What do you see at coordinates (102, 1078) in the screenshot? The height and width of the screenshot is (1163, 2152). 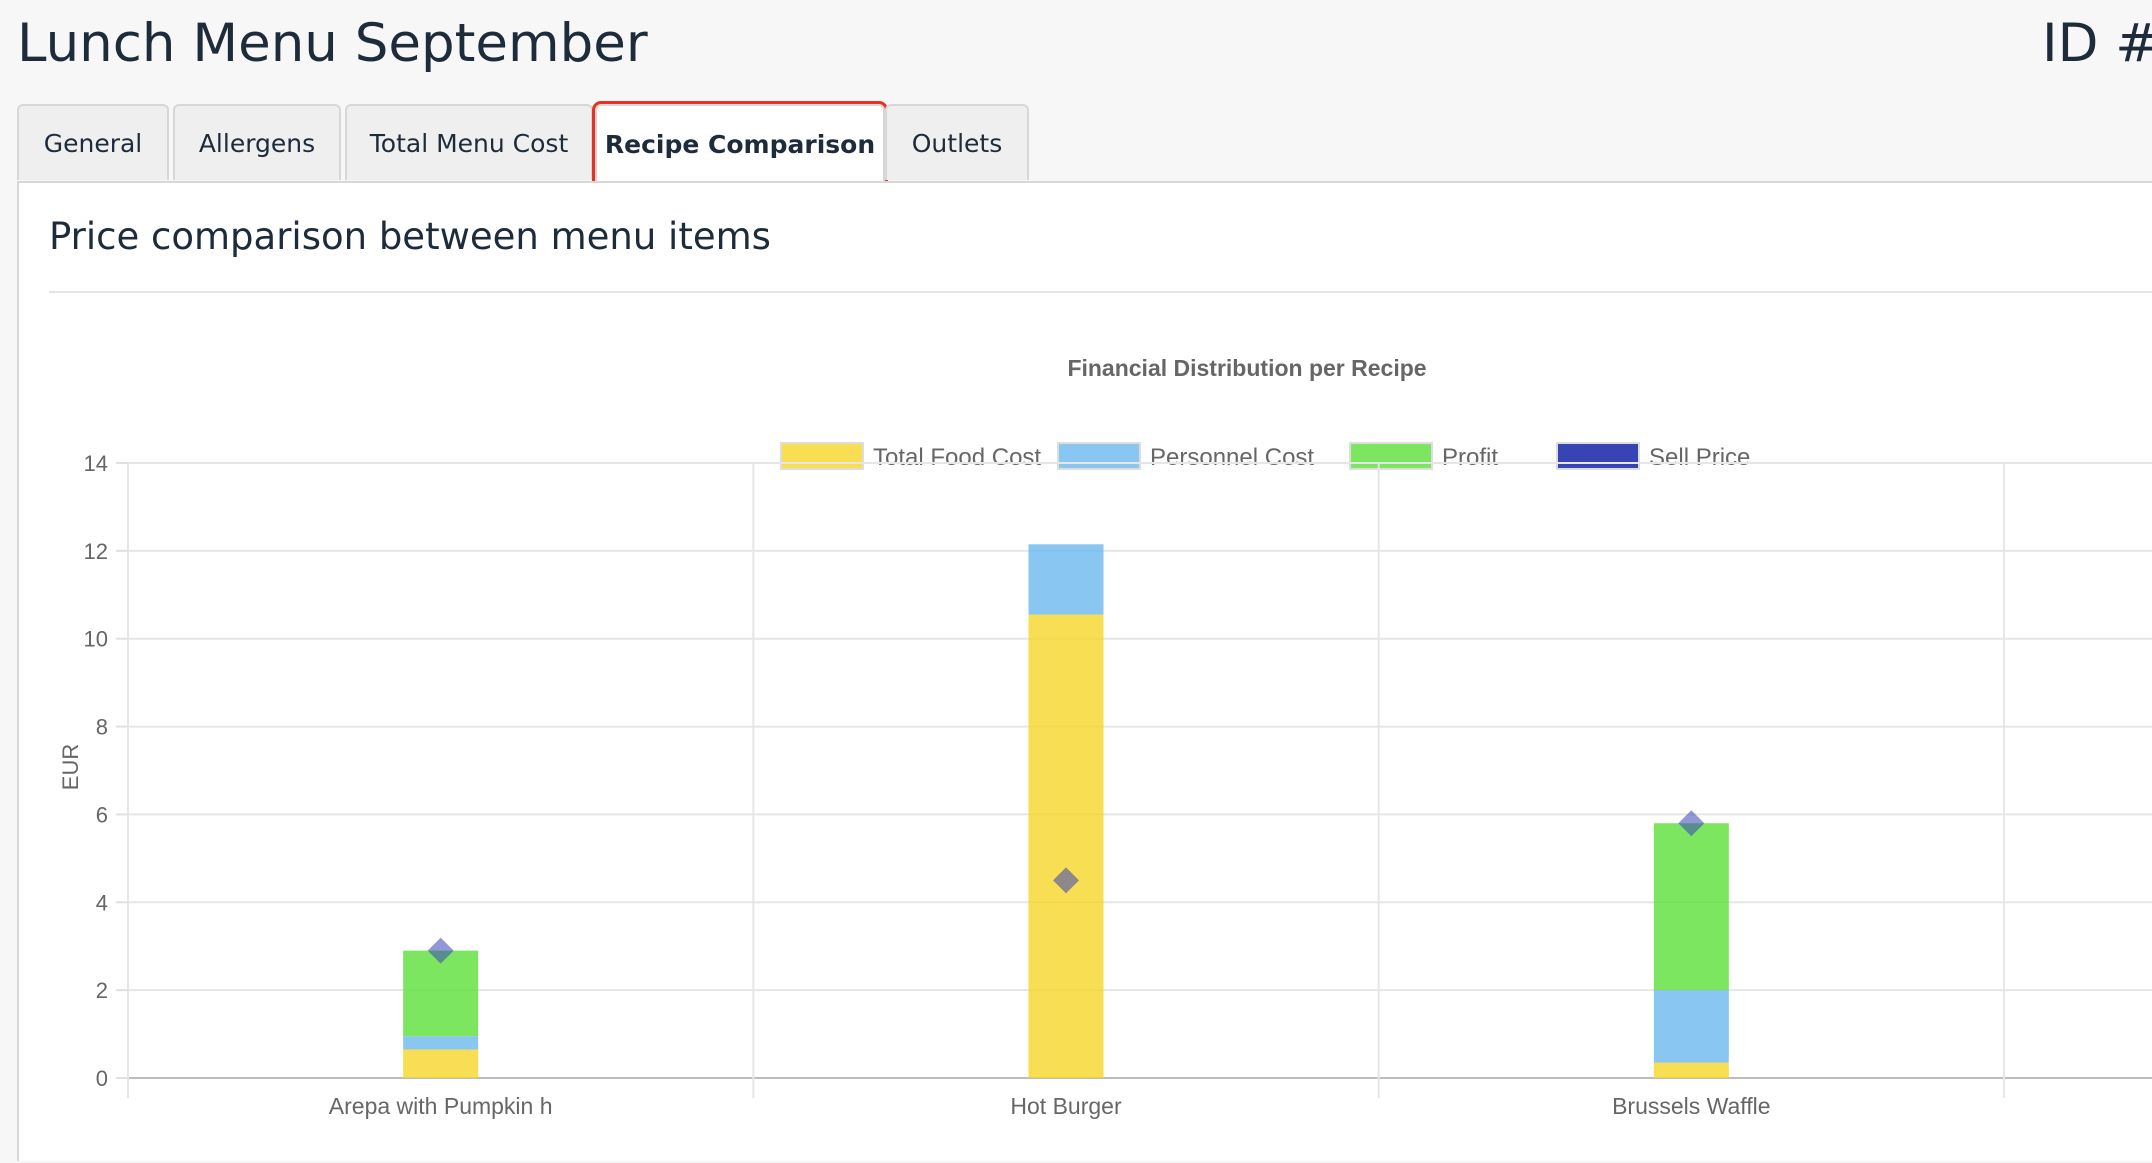 I see `y-tick-label: 0` at bounding box center [102, 1078].